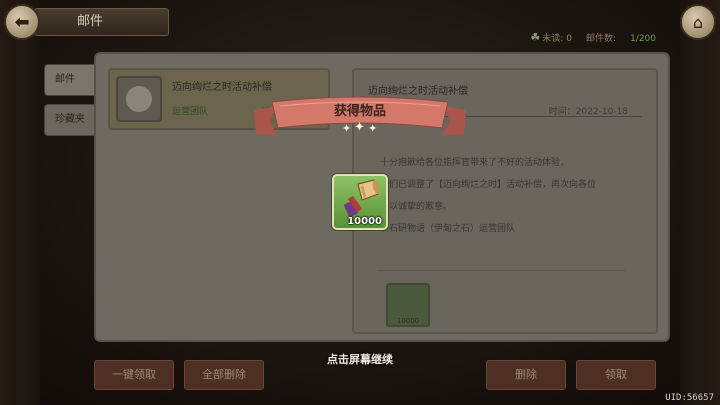 This screenshot has width=720, height=405. I want to click on reward-item-slot: 10000, so click(360, 202).